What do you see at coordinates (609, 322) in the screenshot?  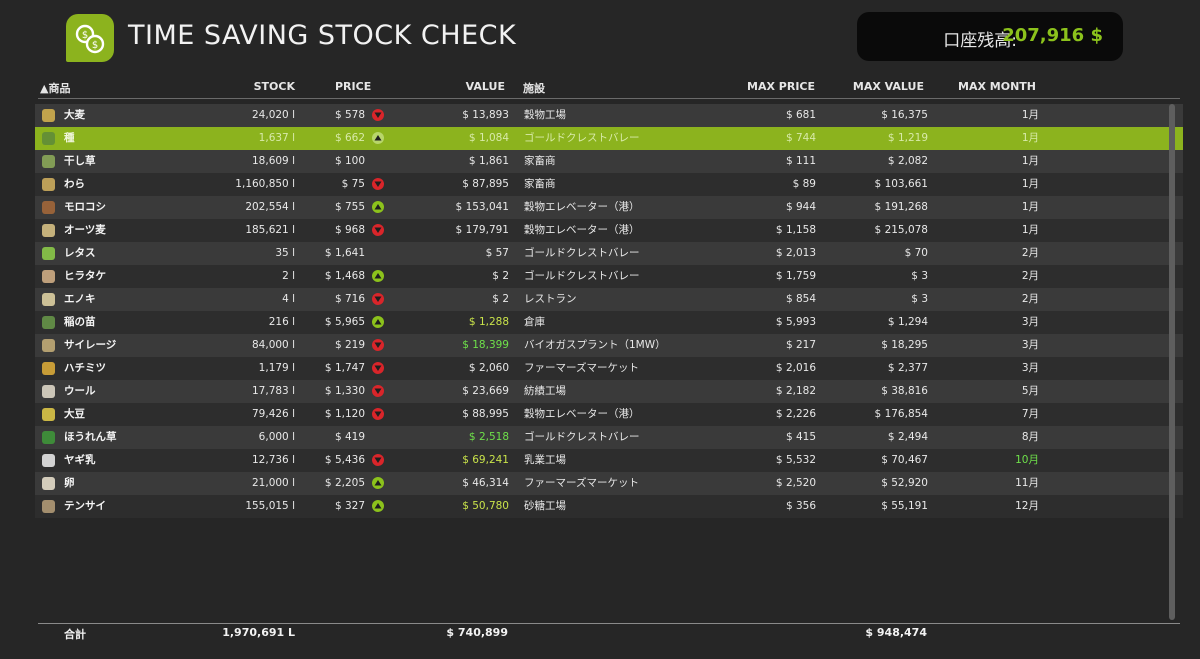 I see `table-row: 稲の苗 216 l $ 5,965 $ 1,288 倉庫 $ 5,993 $ 1,294 3月` at bounding box center [609, 322].